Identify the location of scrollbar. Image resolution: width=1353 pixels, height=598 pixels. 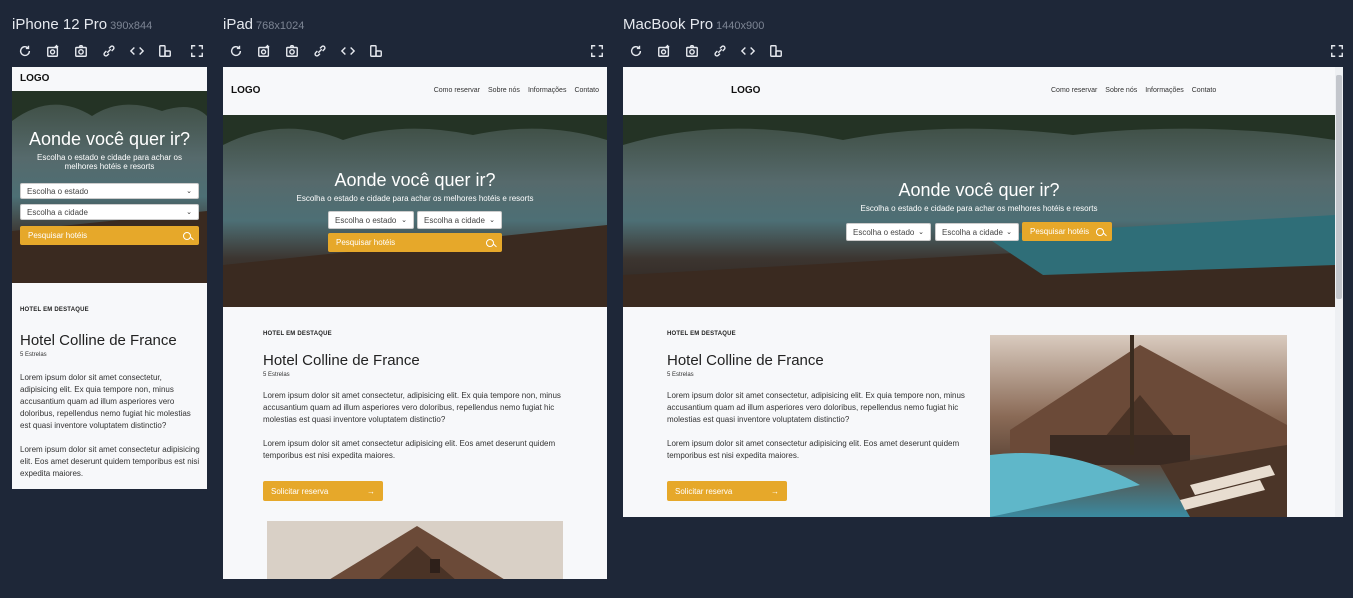
(1339, 292).